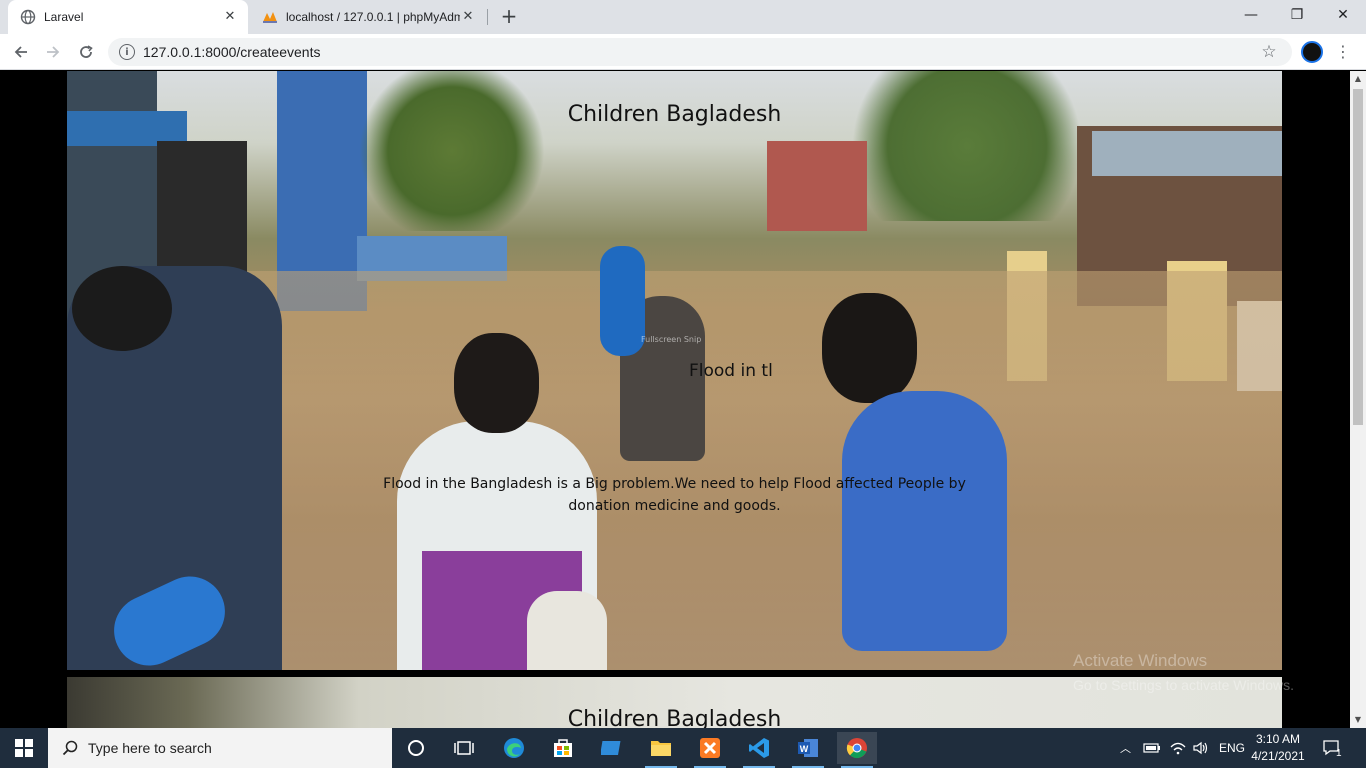 The image size is (1366, 768). I want to click on file-explorer-icon, so click(661, 750).